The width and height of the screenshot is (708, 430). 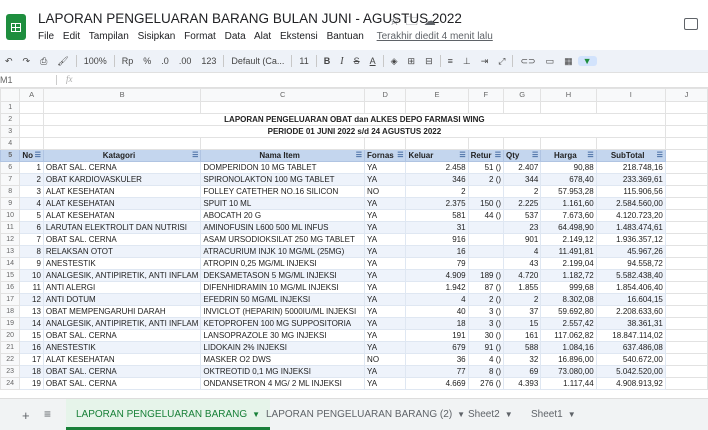 What do you see at coordinates (283, 383) in the screenshot?
I see `cell-nama-item: ONDANSETRON 4 MG/ 2 ML INJEKSI` at bounding box center [283, 383].